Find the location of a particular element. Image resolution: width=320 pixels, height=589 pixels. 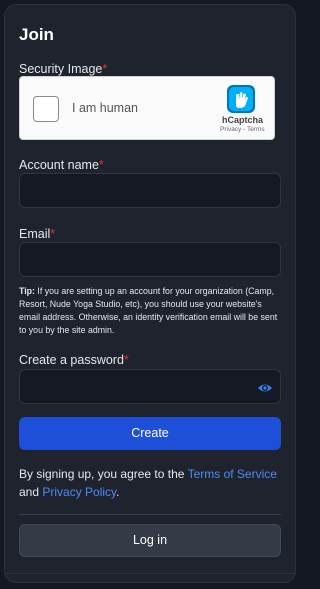

captcha-checkbox is located at coordinates (46, 109).